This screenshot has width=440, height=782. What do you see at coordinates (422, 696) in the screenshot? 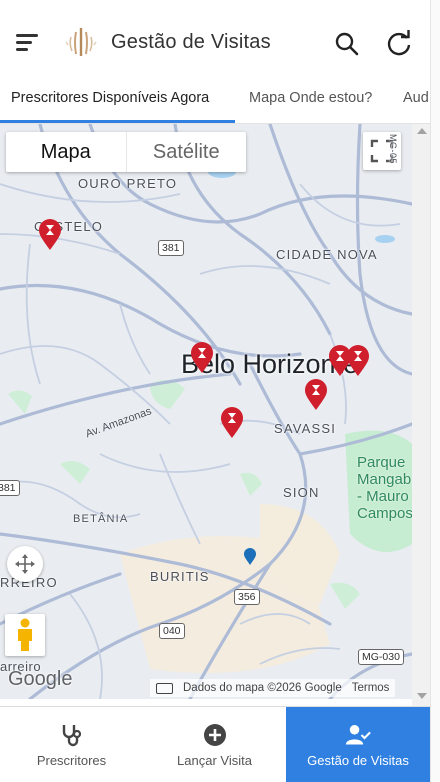
I see `scroll-down-arrow-icon` at bounding box center [422, 696].